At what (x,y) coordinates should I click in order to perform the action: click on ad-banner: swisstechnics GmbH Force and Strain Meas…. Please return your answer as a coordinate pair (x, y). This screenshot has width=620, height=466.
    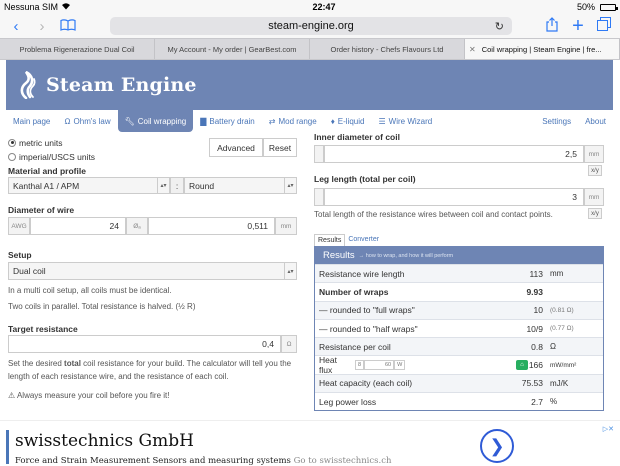
    Looking at the image, I should click on (310, 443).